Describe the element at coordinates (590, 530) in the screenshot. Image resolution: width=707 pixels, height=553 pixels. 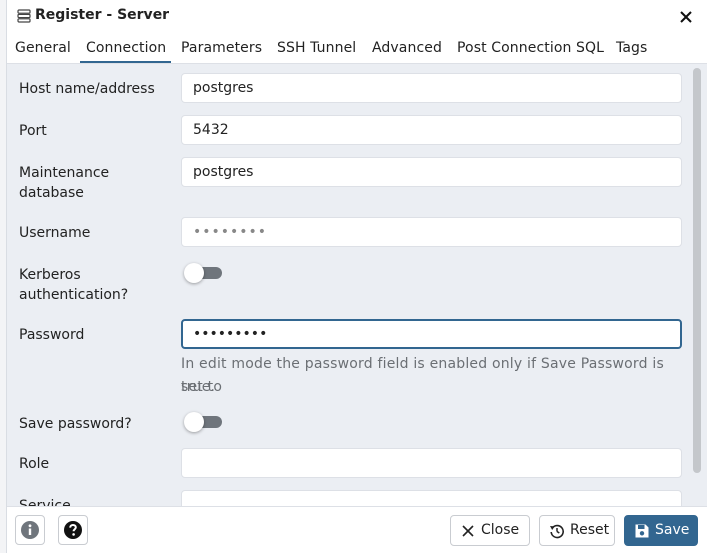
I see `reset-button-label: Reset` at that location.